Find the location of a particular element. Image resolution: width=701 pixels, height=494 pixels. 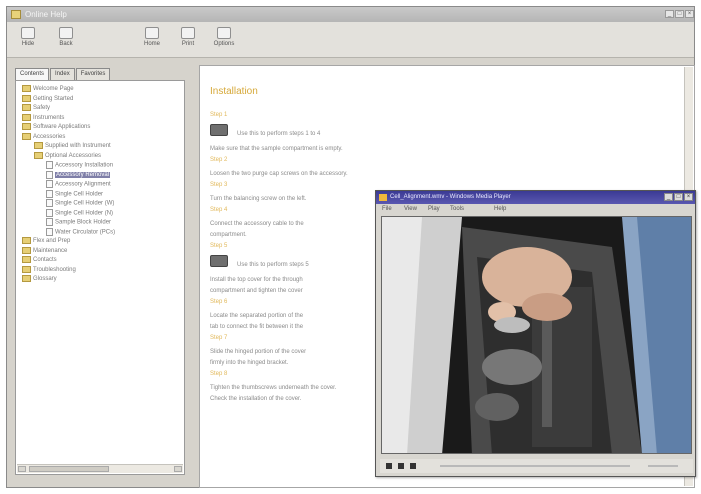

tree-item-label: Accessory Installation is located at coordinates (84, 165).